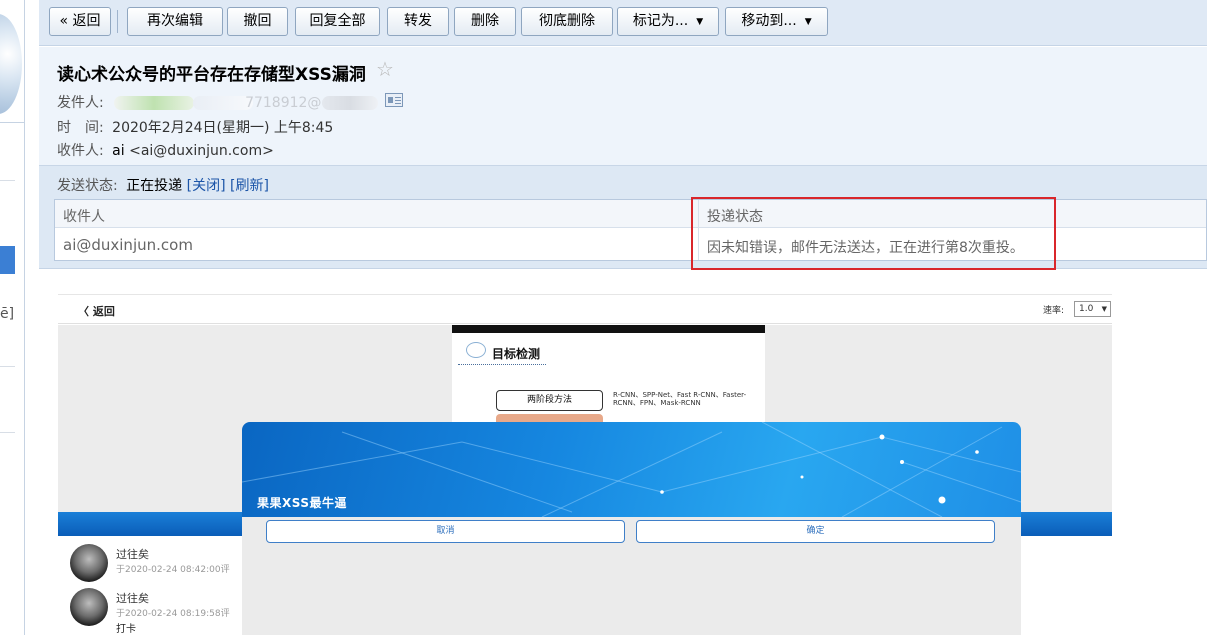 The image size is (1207, 635). I want to click on delivery-status-line: 发送状态: 正在投递 [关闭] [刷新], so click(163, 185).